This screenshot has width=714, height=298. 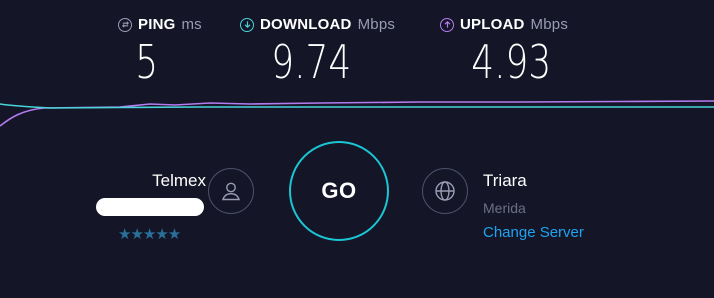 I want to click on download-label: DOWNLOAD, so click(x=306, y=24).